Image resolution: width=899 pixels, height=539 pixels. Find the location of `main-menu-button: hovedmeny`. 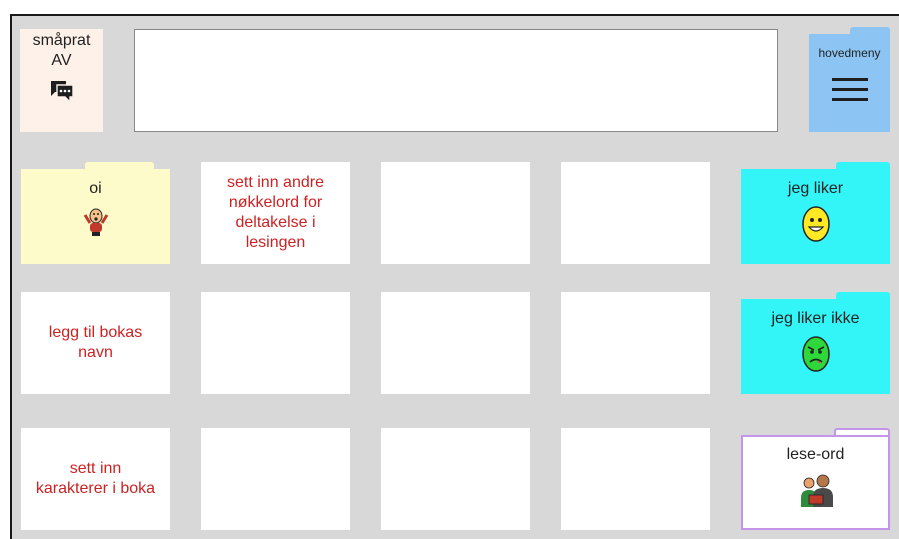

main-menu-button: hovedmeny is located at coordinates (849, 79).